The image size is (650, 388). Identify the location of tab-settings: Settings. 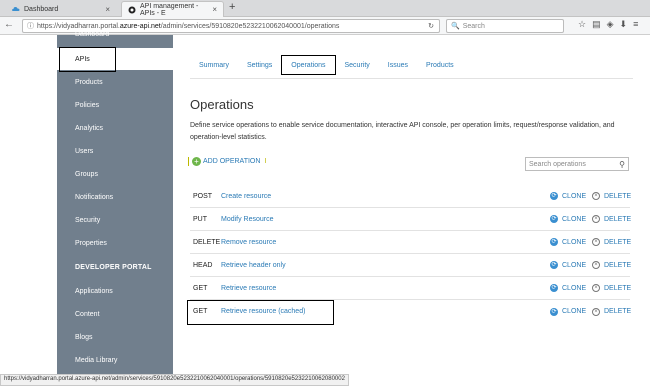
(259, 65).